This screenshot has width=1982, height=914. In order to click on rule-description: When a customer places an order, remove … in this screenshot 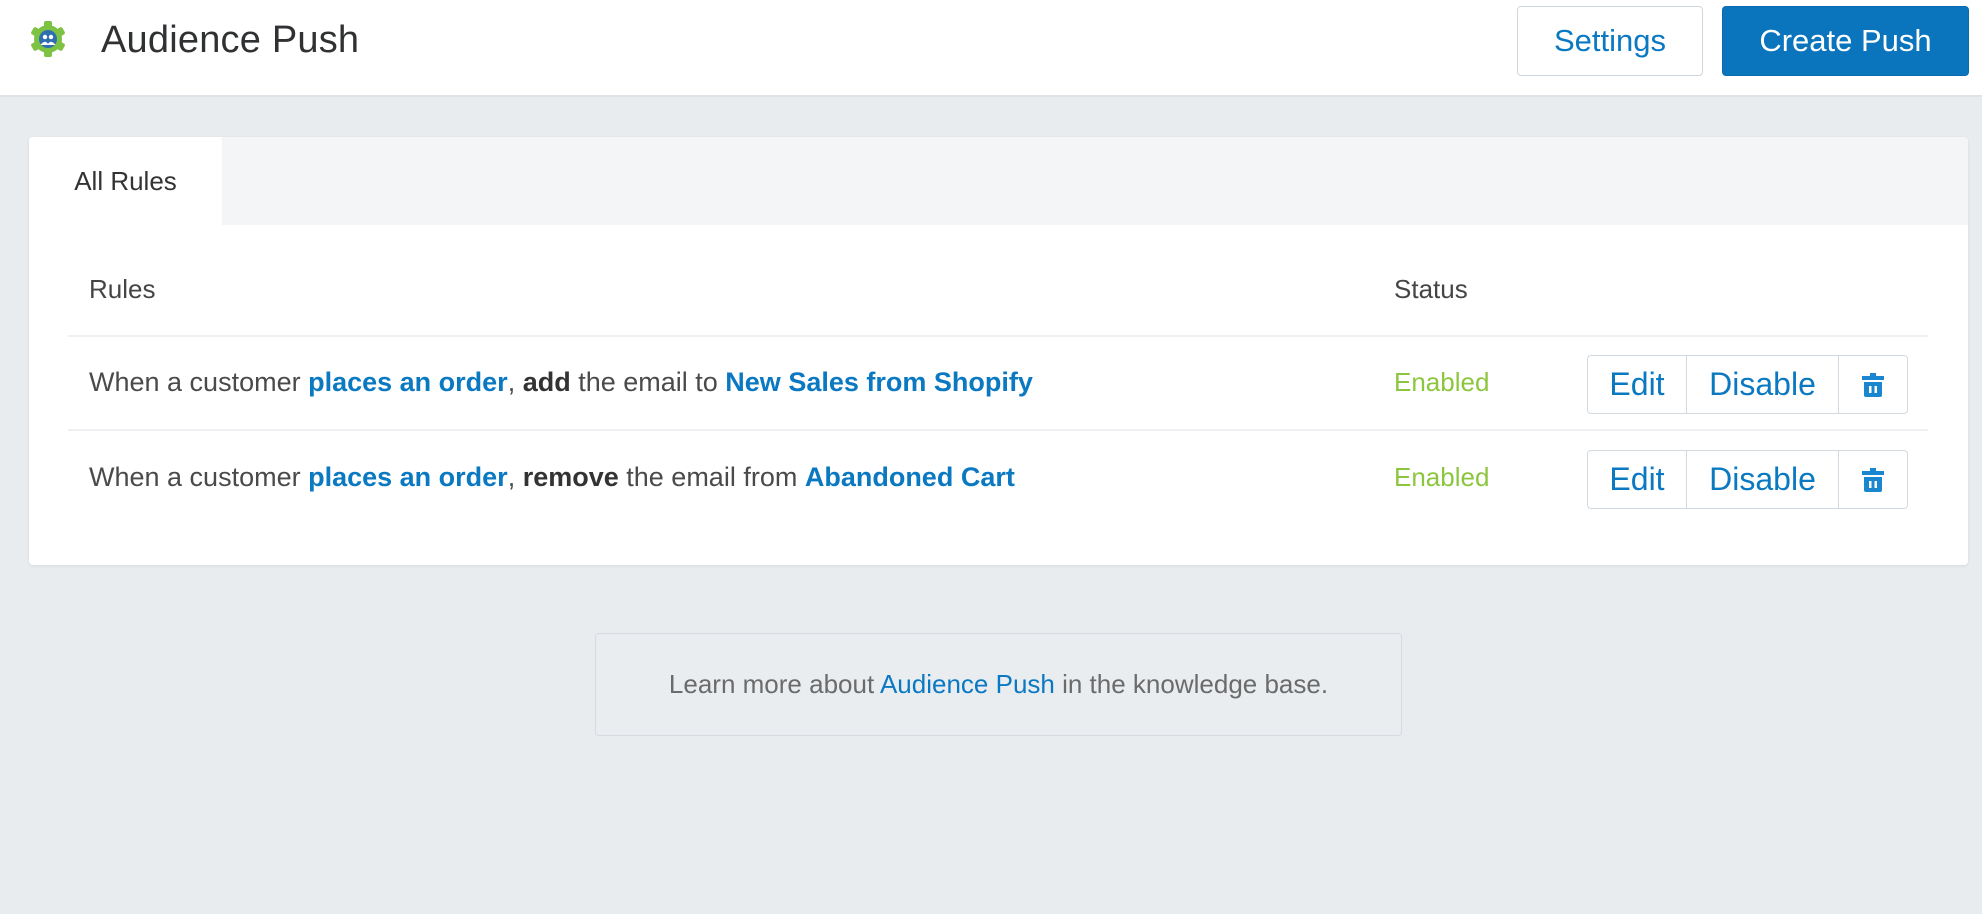, I will do `click(552, 477)`.